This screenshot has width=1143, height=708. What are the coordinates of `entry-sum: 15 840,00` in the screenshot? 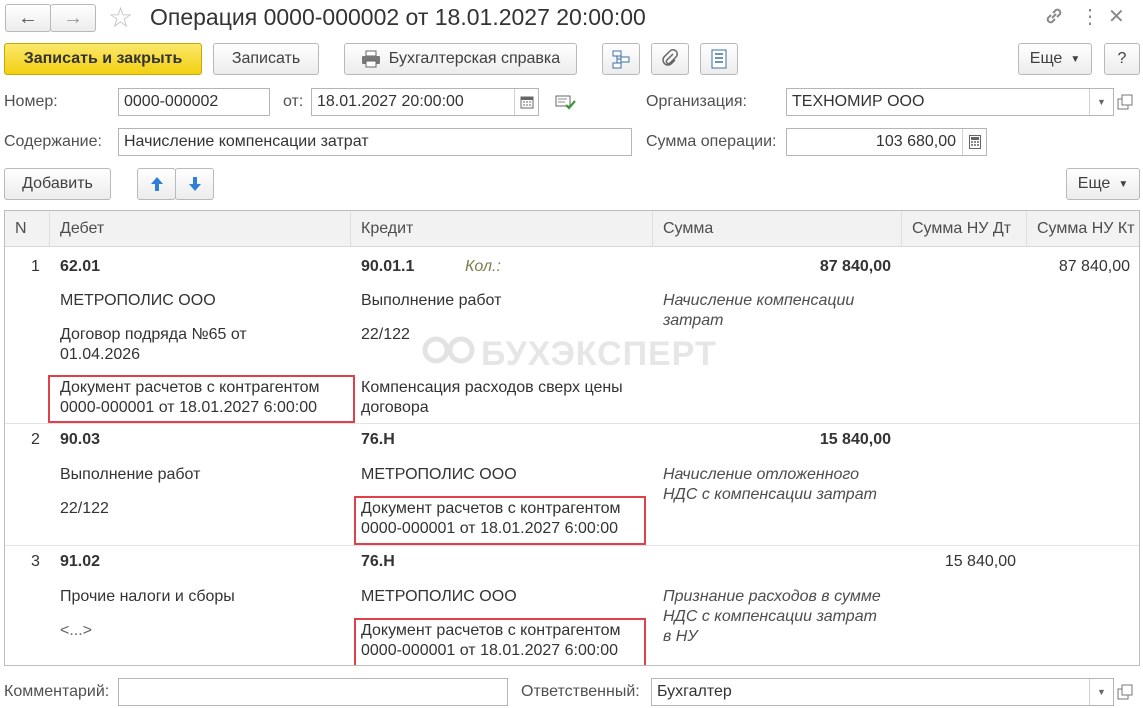 It's located at (855, 439).